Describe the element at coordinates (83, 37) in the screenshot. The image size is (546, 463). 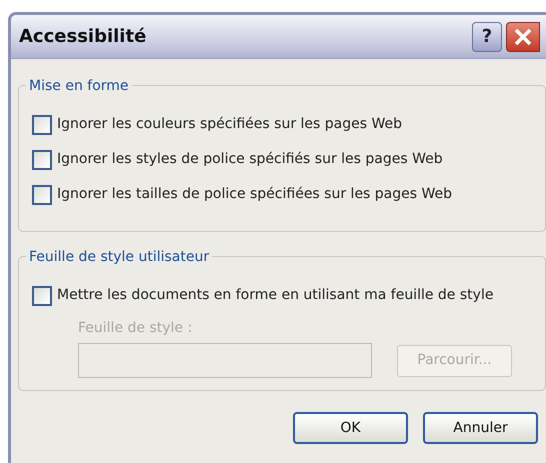
I see `window-title: Accessibilité` at that location.